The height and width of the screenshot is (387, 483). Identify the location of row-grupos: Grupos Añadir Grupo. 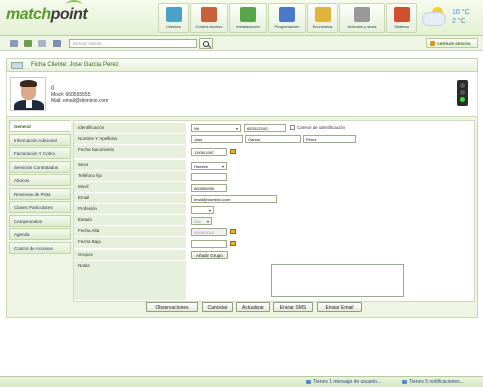
(274, 255).